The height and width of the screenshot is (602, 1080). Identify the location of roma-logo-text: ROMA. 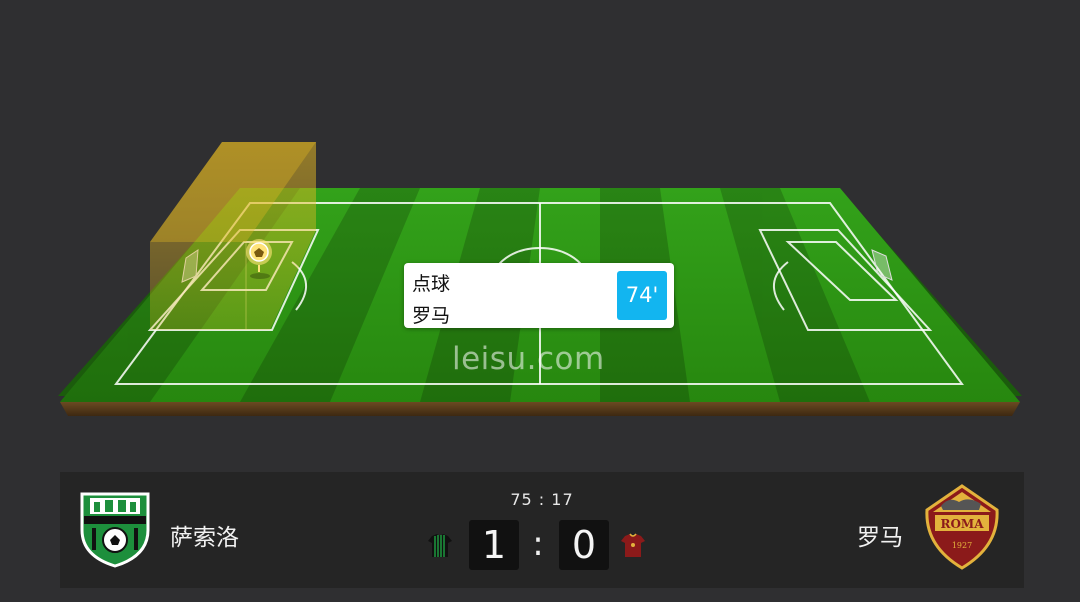
(962, 524).